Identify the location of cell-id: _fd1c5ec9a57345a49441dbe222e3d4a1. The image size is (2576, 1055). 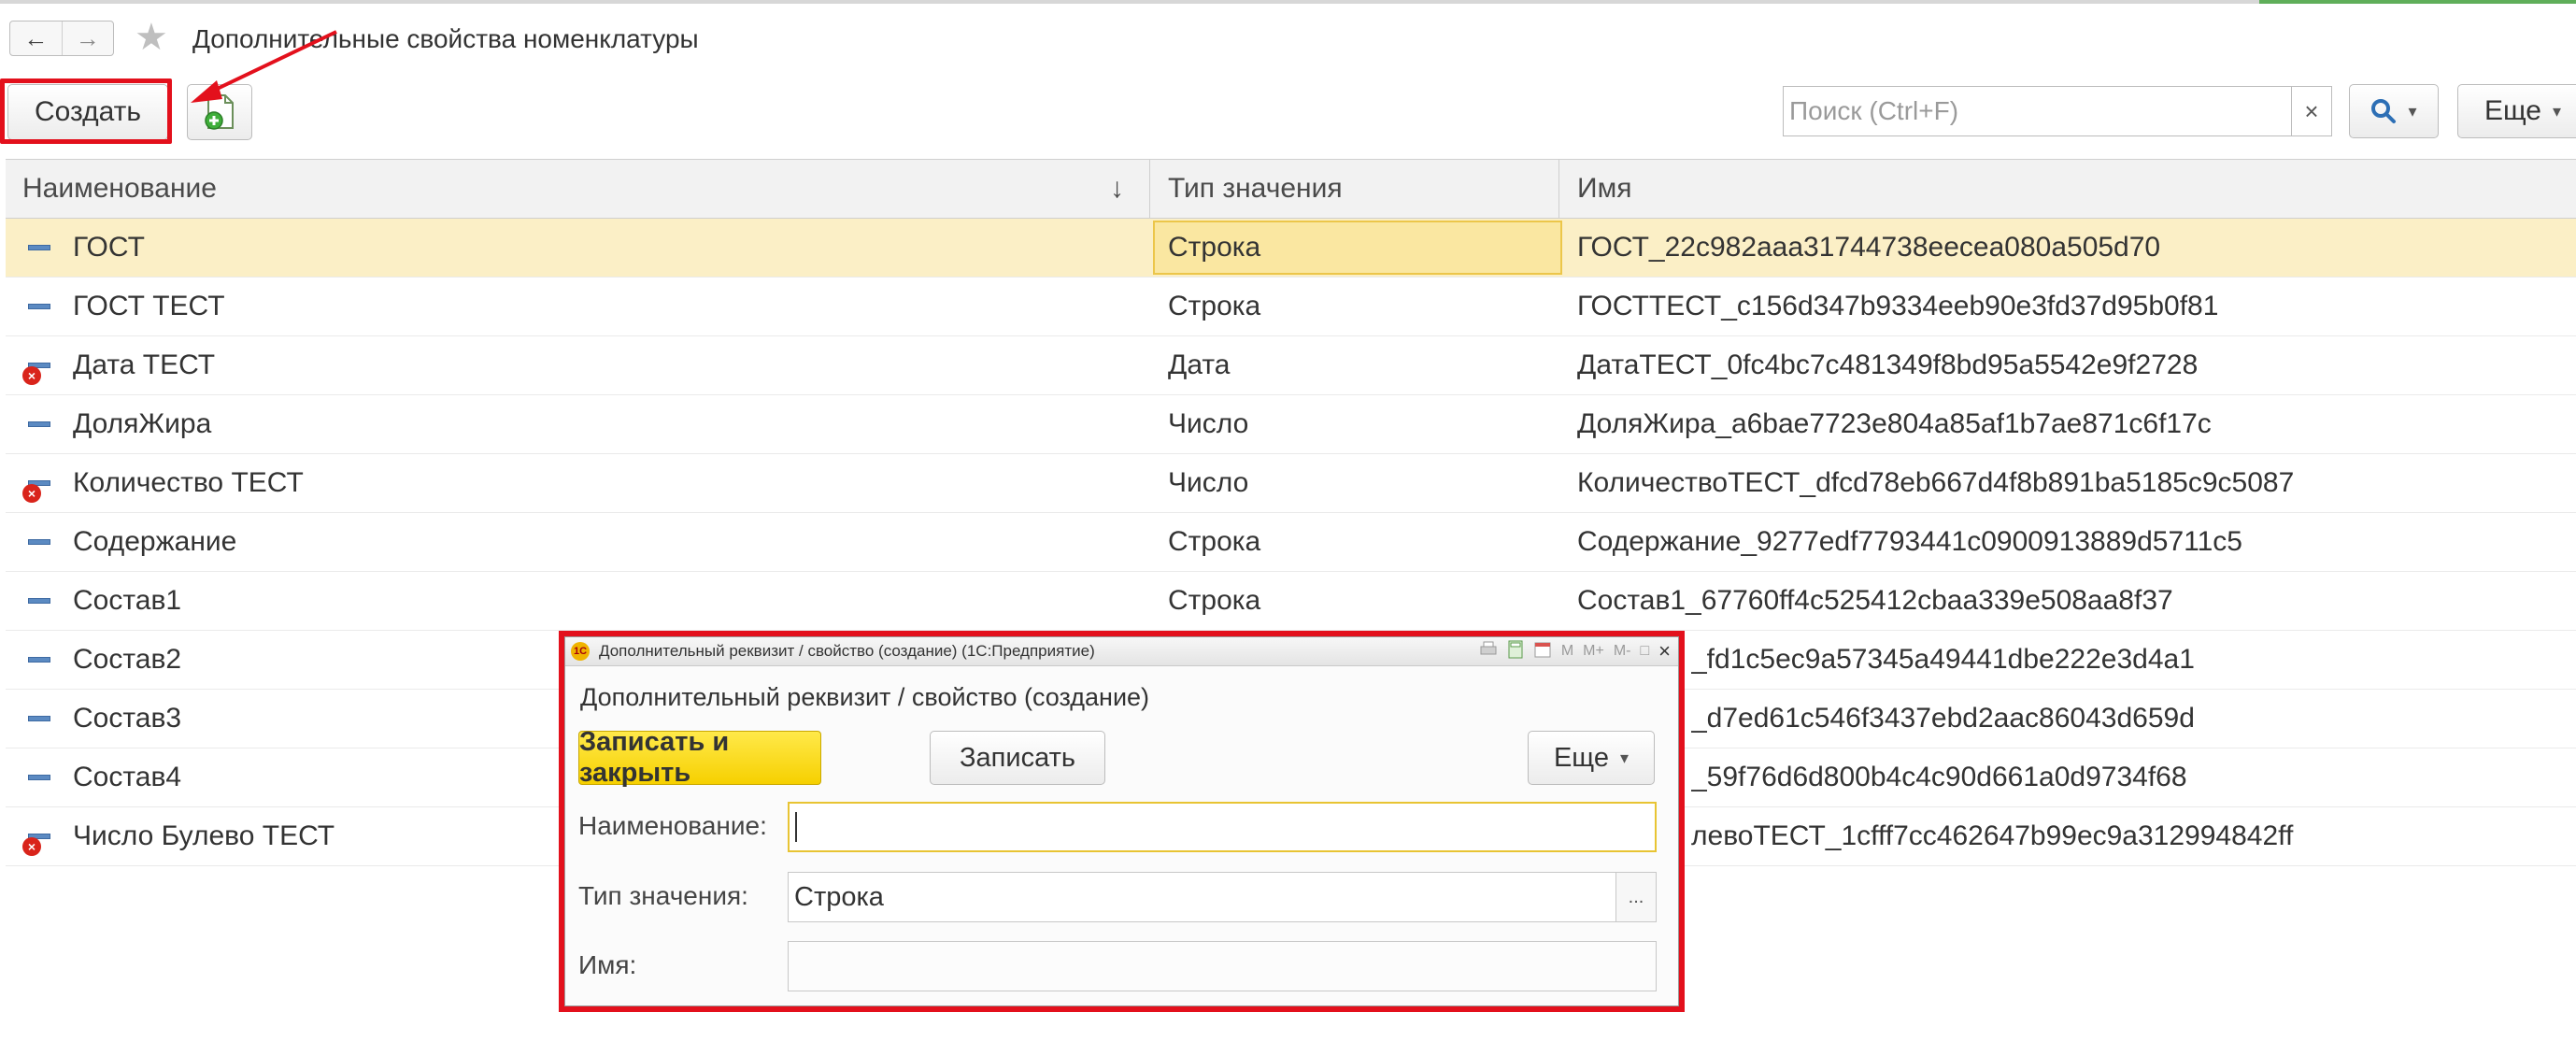
(2130, 660).